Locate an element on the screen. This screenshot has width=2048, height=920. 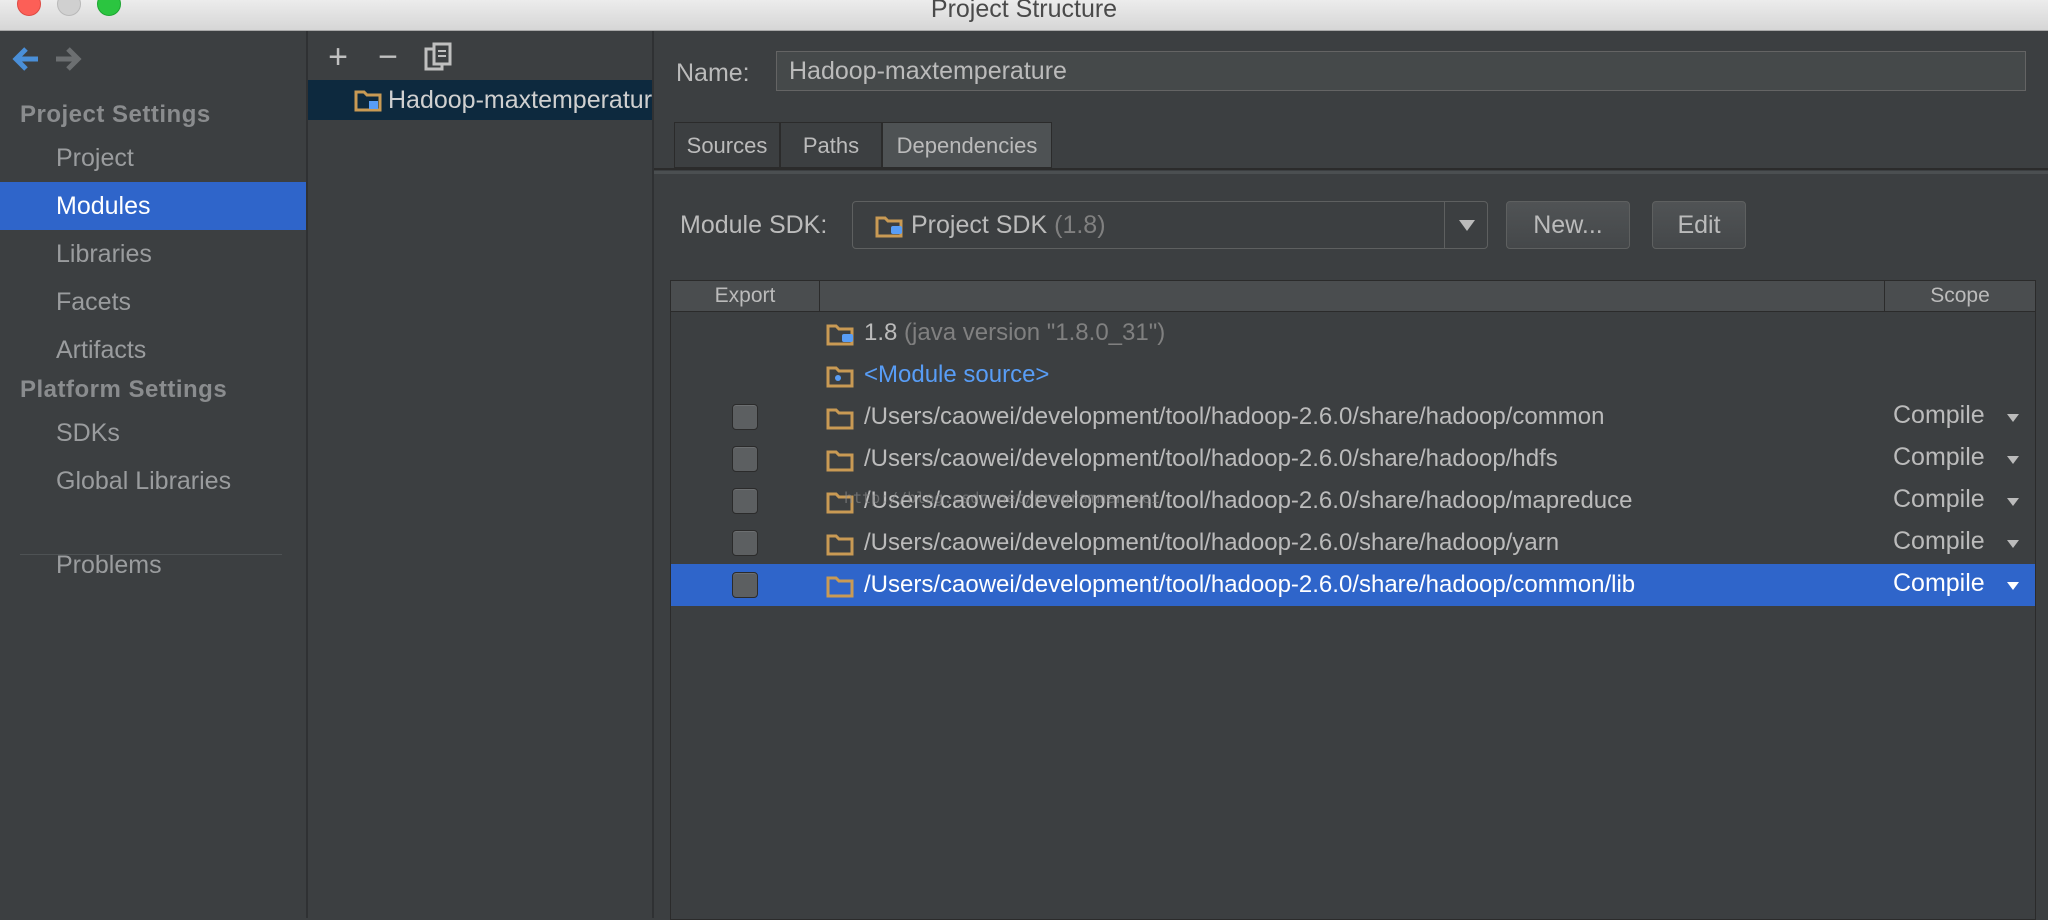
dependency-name: 1.8 is located at coordinates (881, 332).